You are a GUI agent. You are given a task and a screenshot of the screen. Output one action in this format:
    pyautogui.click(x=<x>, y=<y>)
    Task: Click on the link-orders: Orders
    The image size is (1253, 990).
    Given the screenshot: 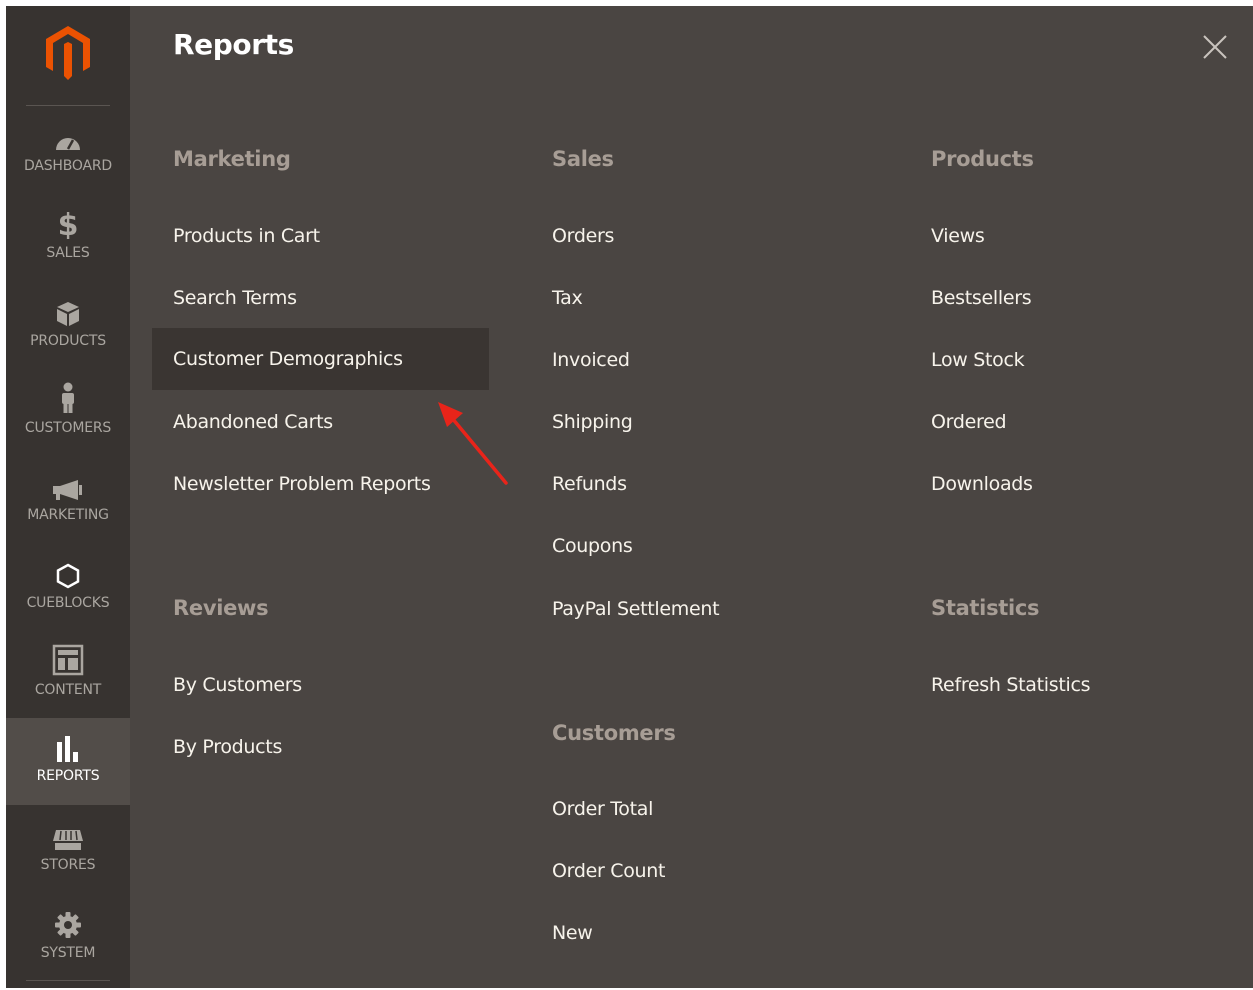 What is the action you would take?
    pyautogui.click(x=583, y=236)
    